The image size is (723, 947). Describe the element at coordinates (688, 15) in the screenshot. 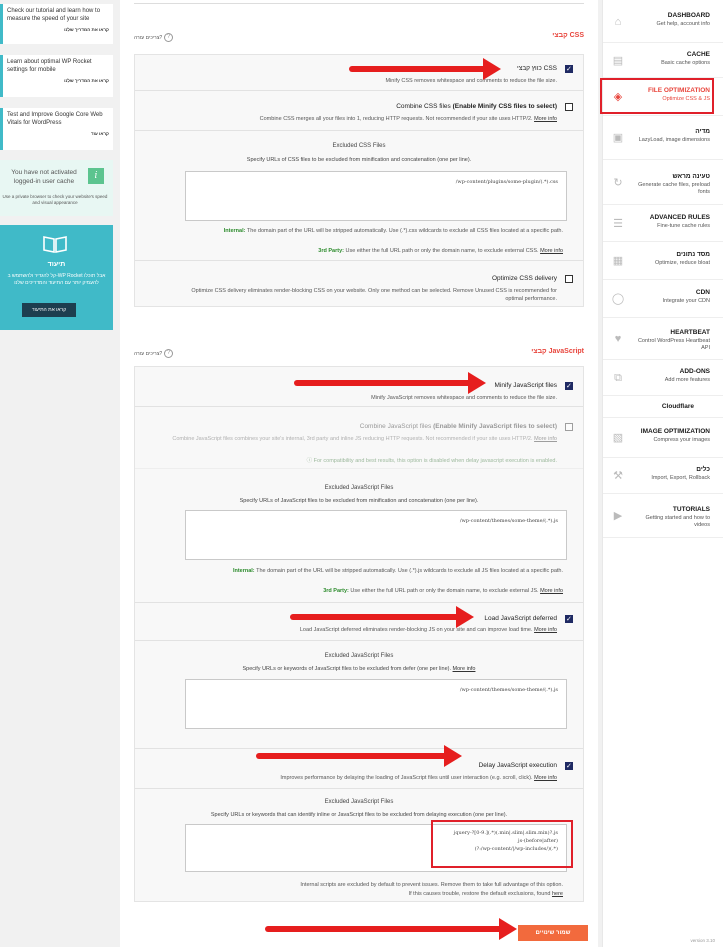

I see `sidebar-item-label: DASHBOARD` at that location.